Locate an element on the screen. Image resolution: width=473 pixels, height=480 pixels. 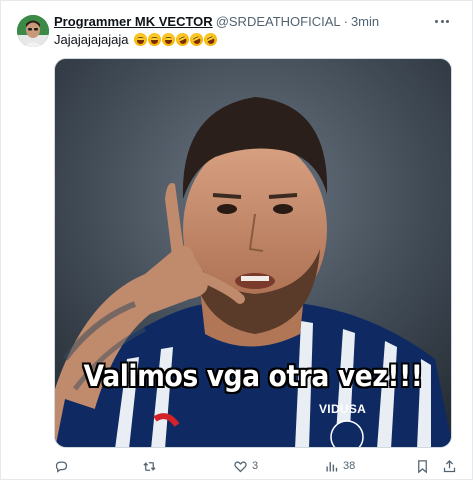
views-bar-chart-icon is located at coordinates (332, 466).